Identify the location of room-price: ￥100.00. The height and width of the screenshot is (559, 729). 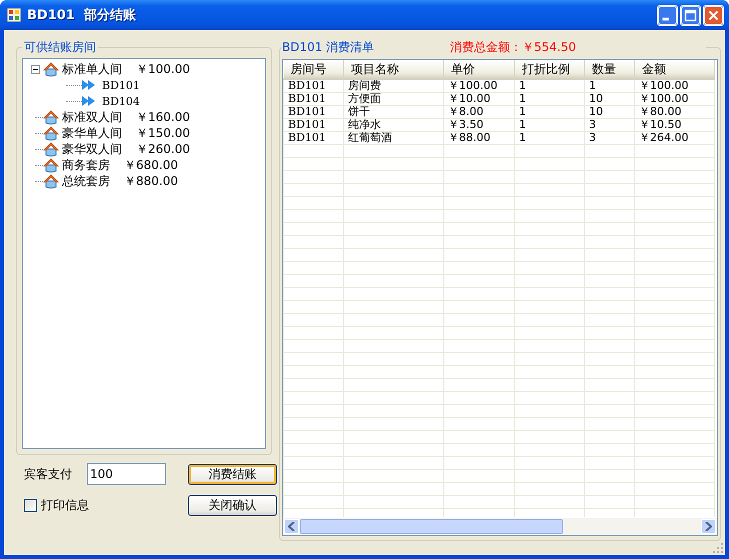
(163, 69).